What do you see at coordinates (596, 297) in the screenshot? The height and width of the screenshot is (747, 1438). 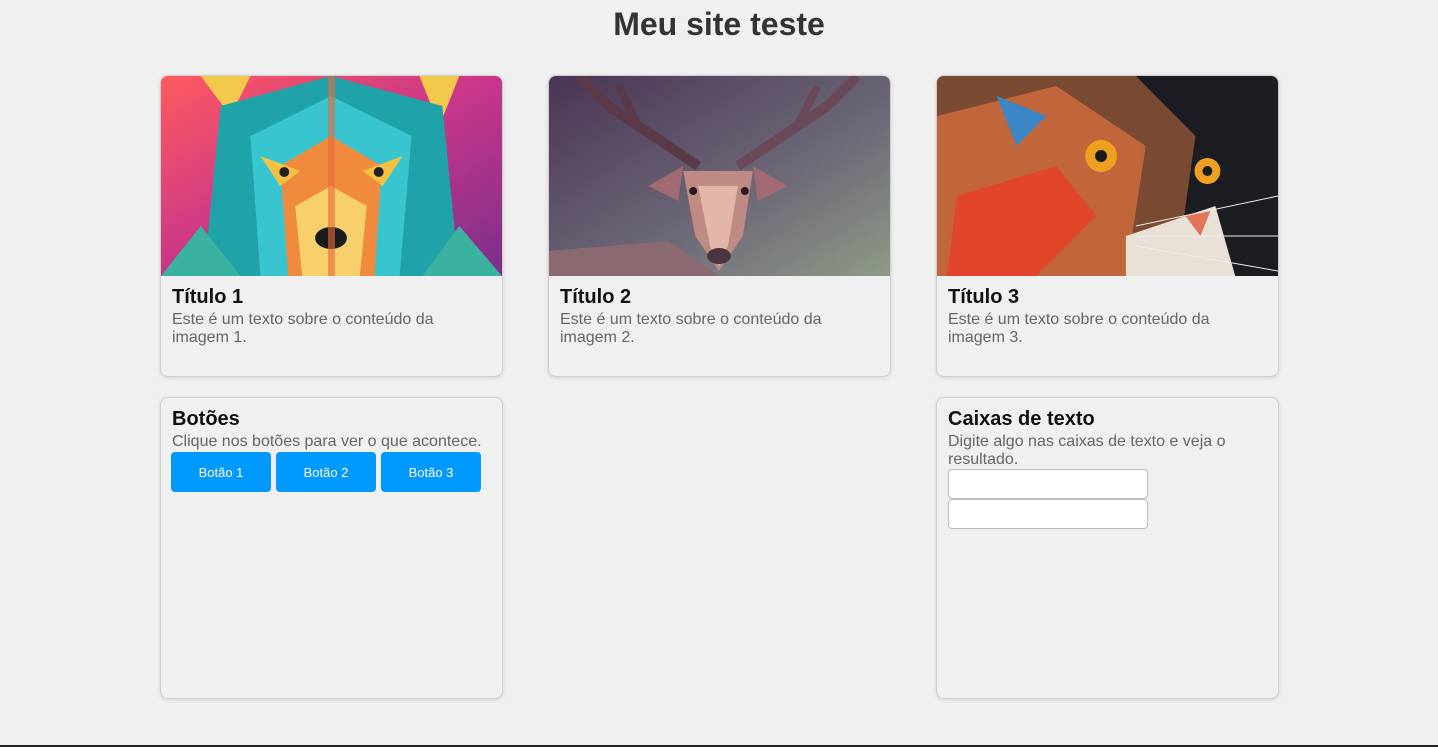 I see `card-title: Título 2` at bounding box center [596, 297].